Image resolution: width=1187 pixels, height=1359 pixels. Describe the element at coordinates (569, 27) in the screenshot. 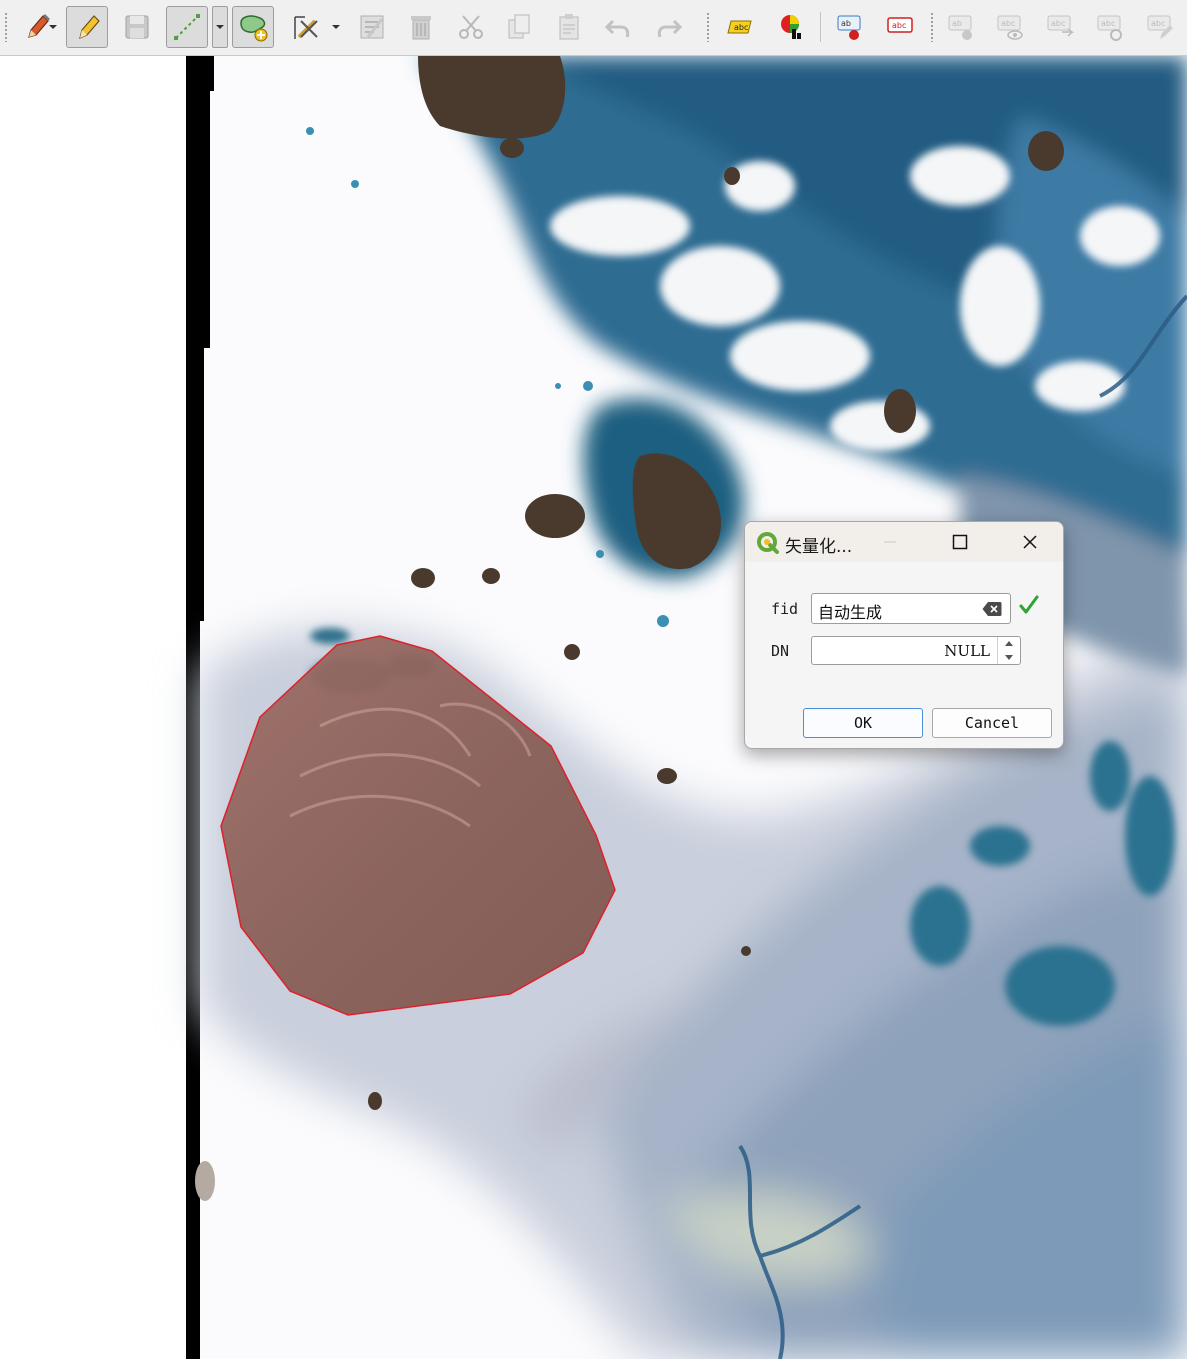

I see `paste-features-icon` at that location.